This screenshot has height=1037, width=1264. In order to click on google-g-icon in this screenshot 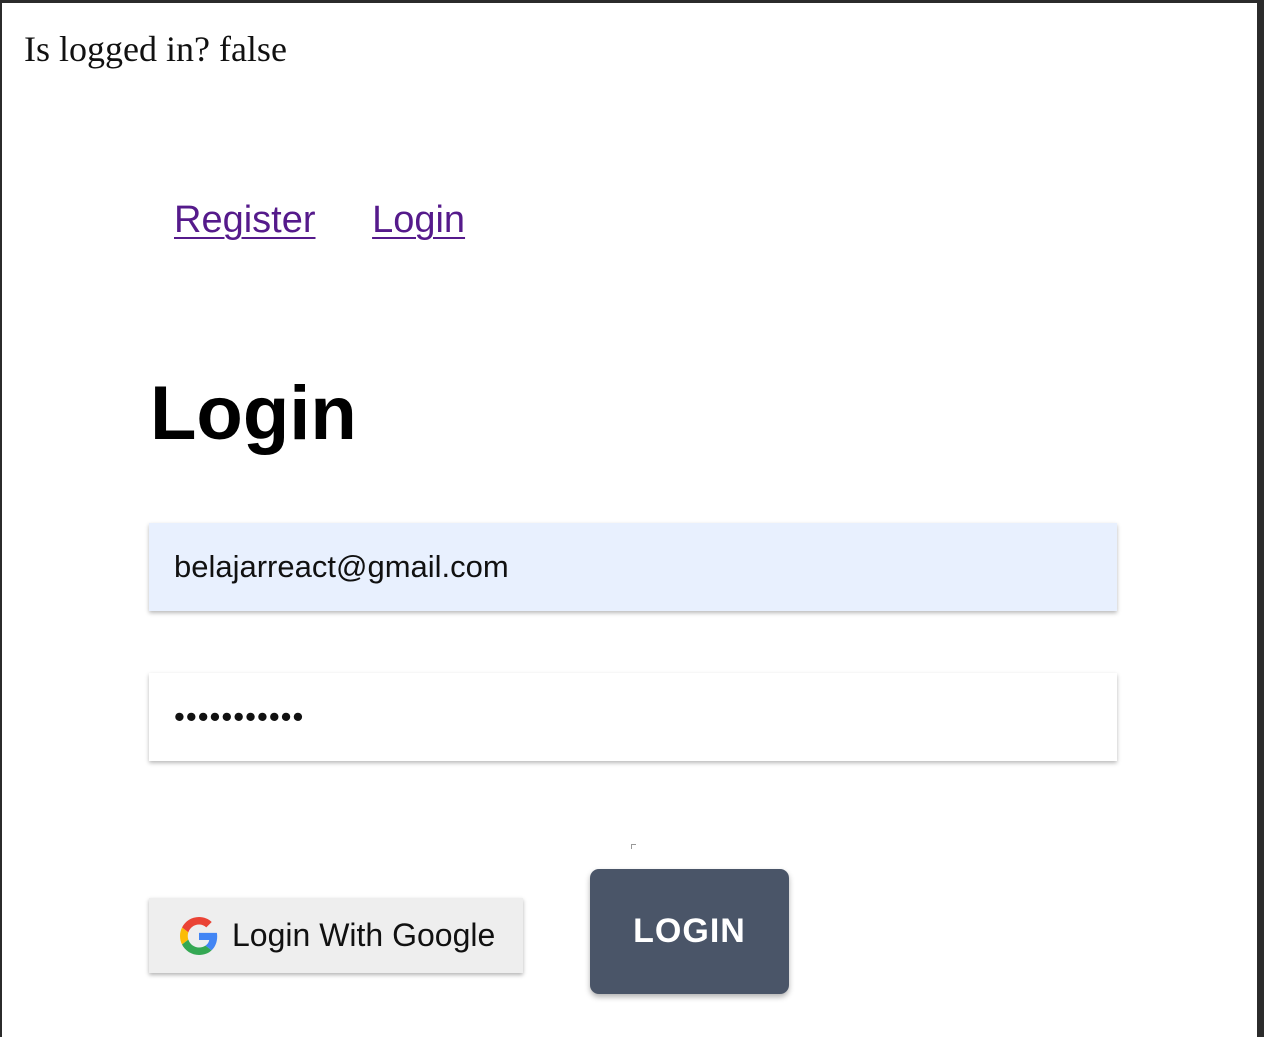, I will do `click(199, 935)`.